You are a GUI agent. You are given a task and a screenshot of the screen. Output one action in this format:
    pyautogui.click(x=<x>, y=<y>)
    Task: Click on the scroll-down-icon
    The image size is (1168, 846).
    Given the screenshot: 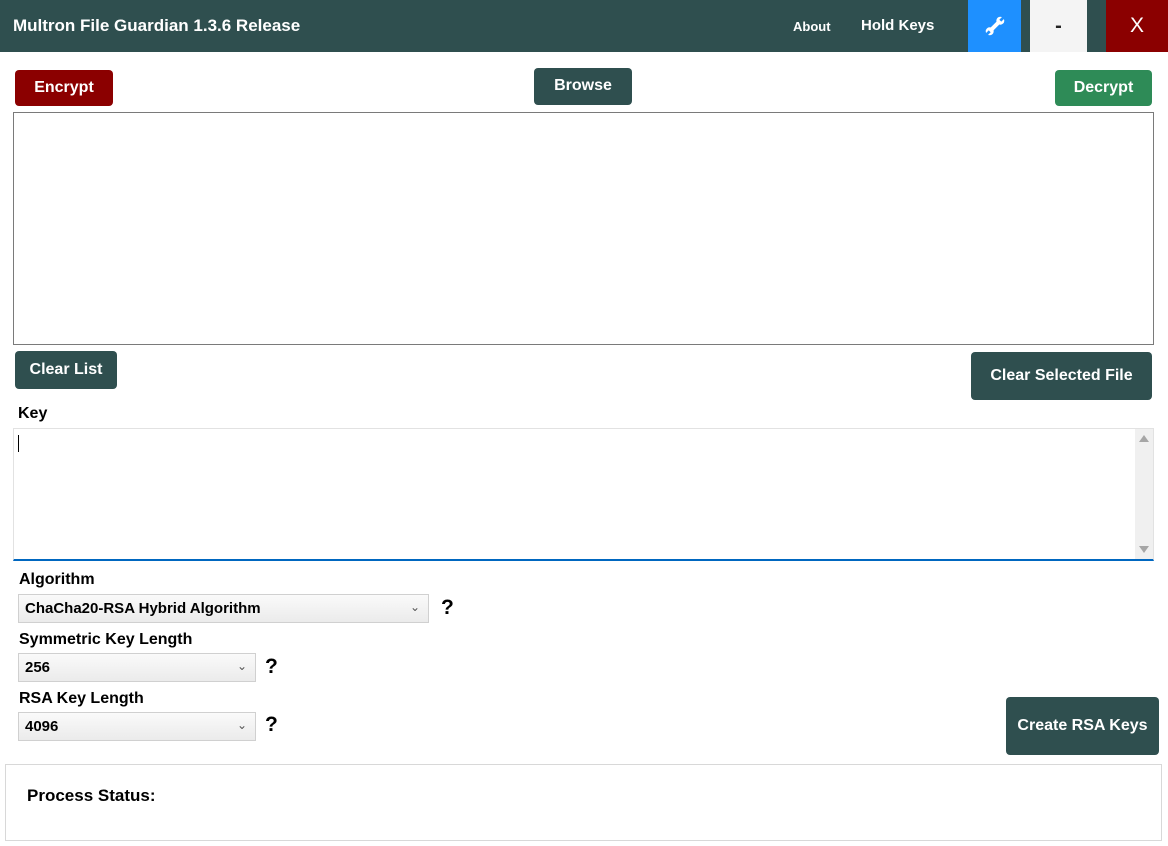 What is the action you would take?
    pyautogui.click(x=1144, y=549)
    